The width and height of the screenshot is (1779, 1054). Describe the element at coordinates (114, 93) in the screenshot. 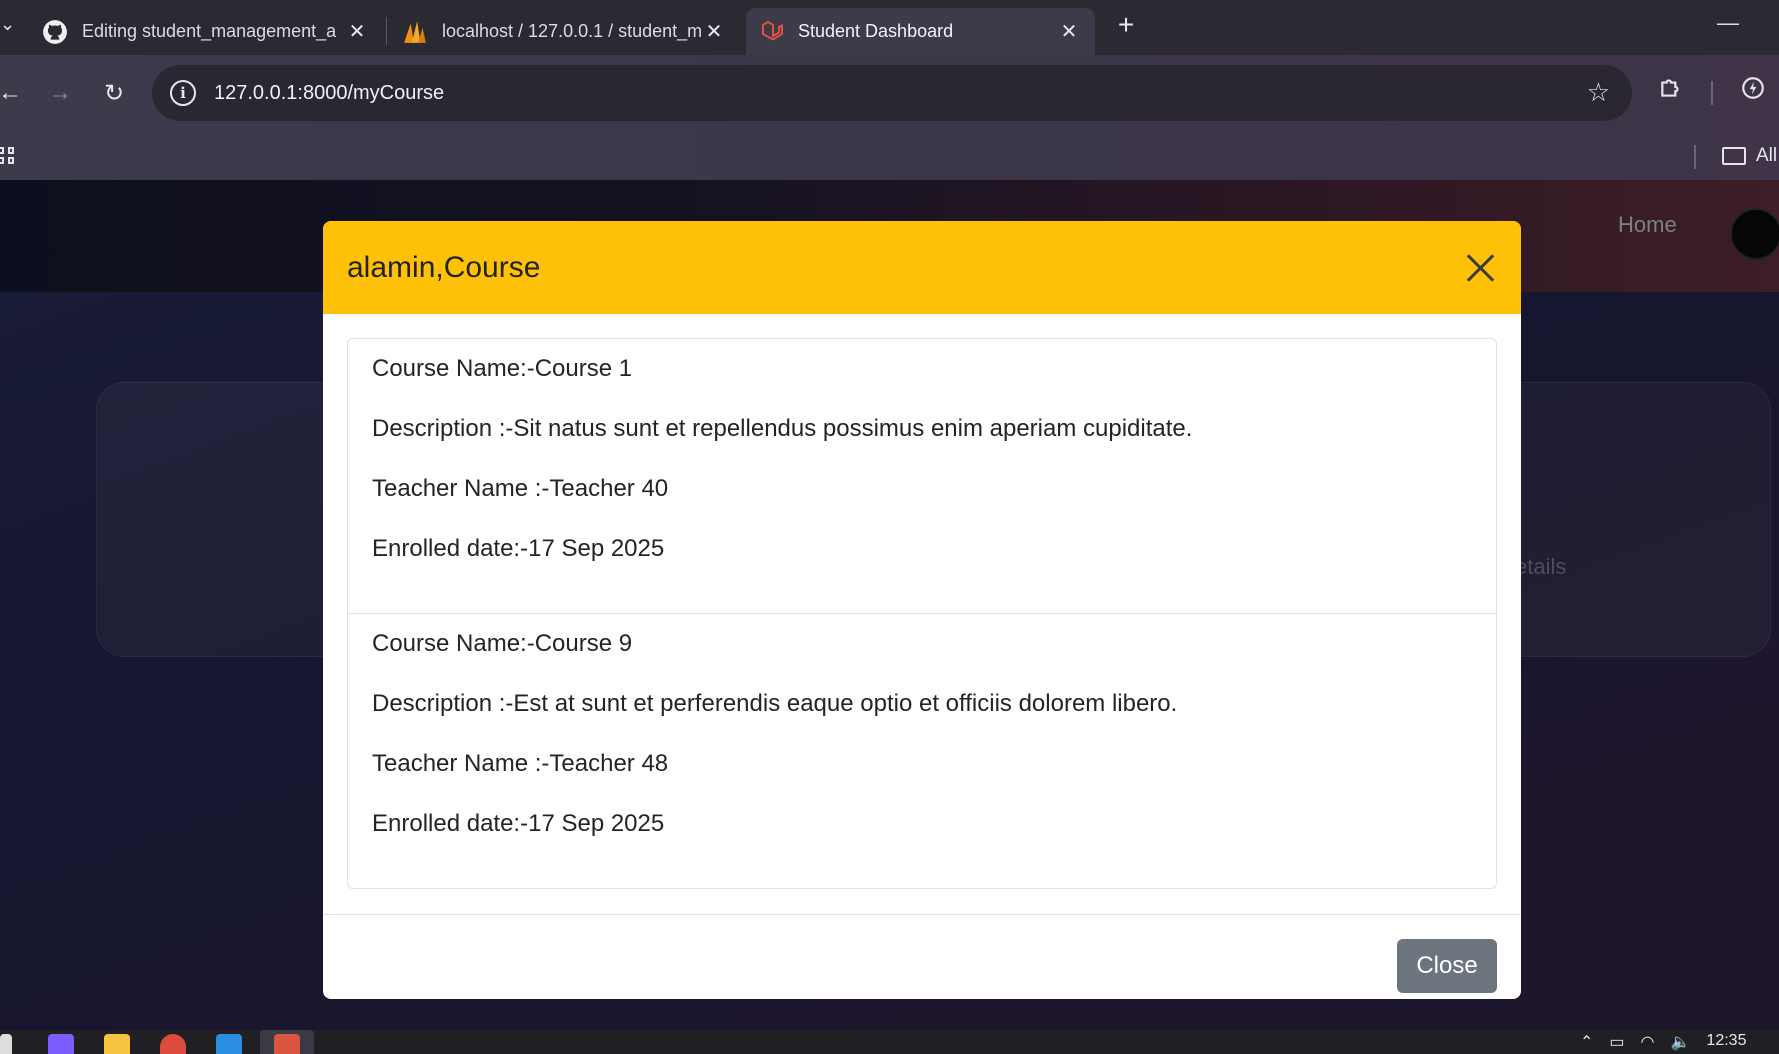

I see `reload-icon: ↻` at that location.